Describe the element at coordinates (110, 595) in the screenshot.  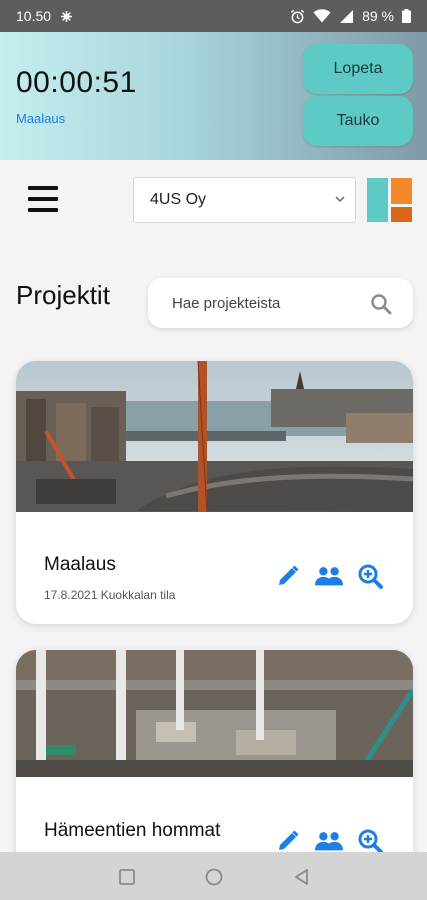
I see `project-meta: 17.8.2021 Kuokkalan tila` at that location.